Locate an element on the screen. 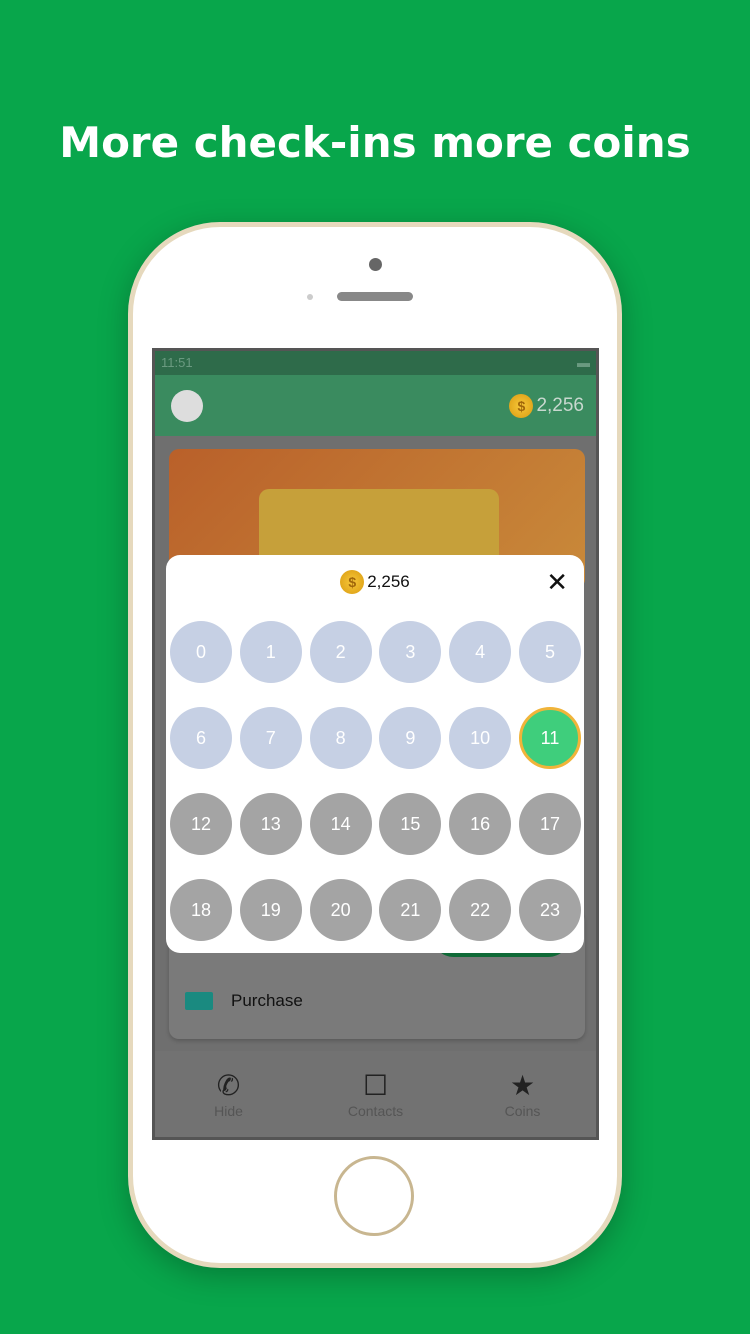 The width and height of the screenshot is (750, 1334). day-13-button: 13 is located at coordinates (270, 824).